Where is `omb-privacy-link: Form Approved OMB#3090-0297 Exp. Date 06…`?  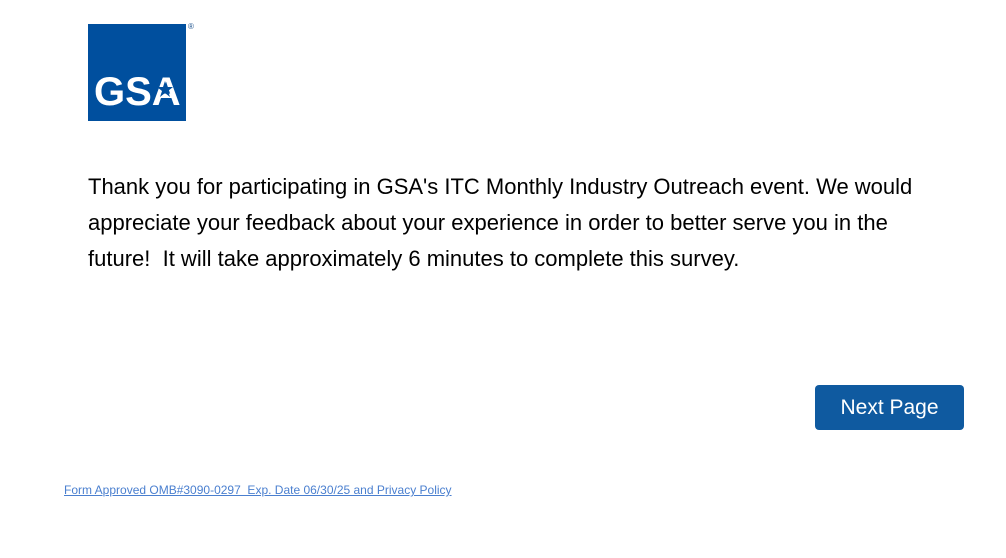 omb-privacy-link: Form Approved OMB#3090-0297 Exp. Date 06… is located at coordinates (258, 490).